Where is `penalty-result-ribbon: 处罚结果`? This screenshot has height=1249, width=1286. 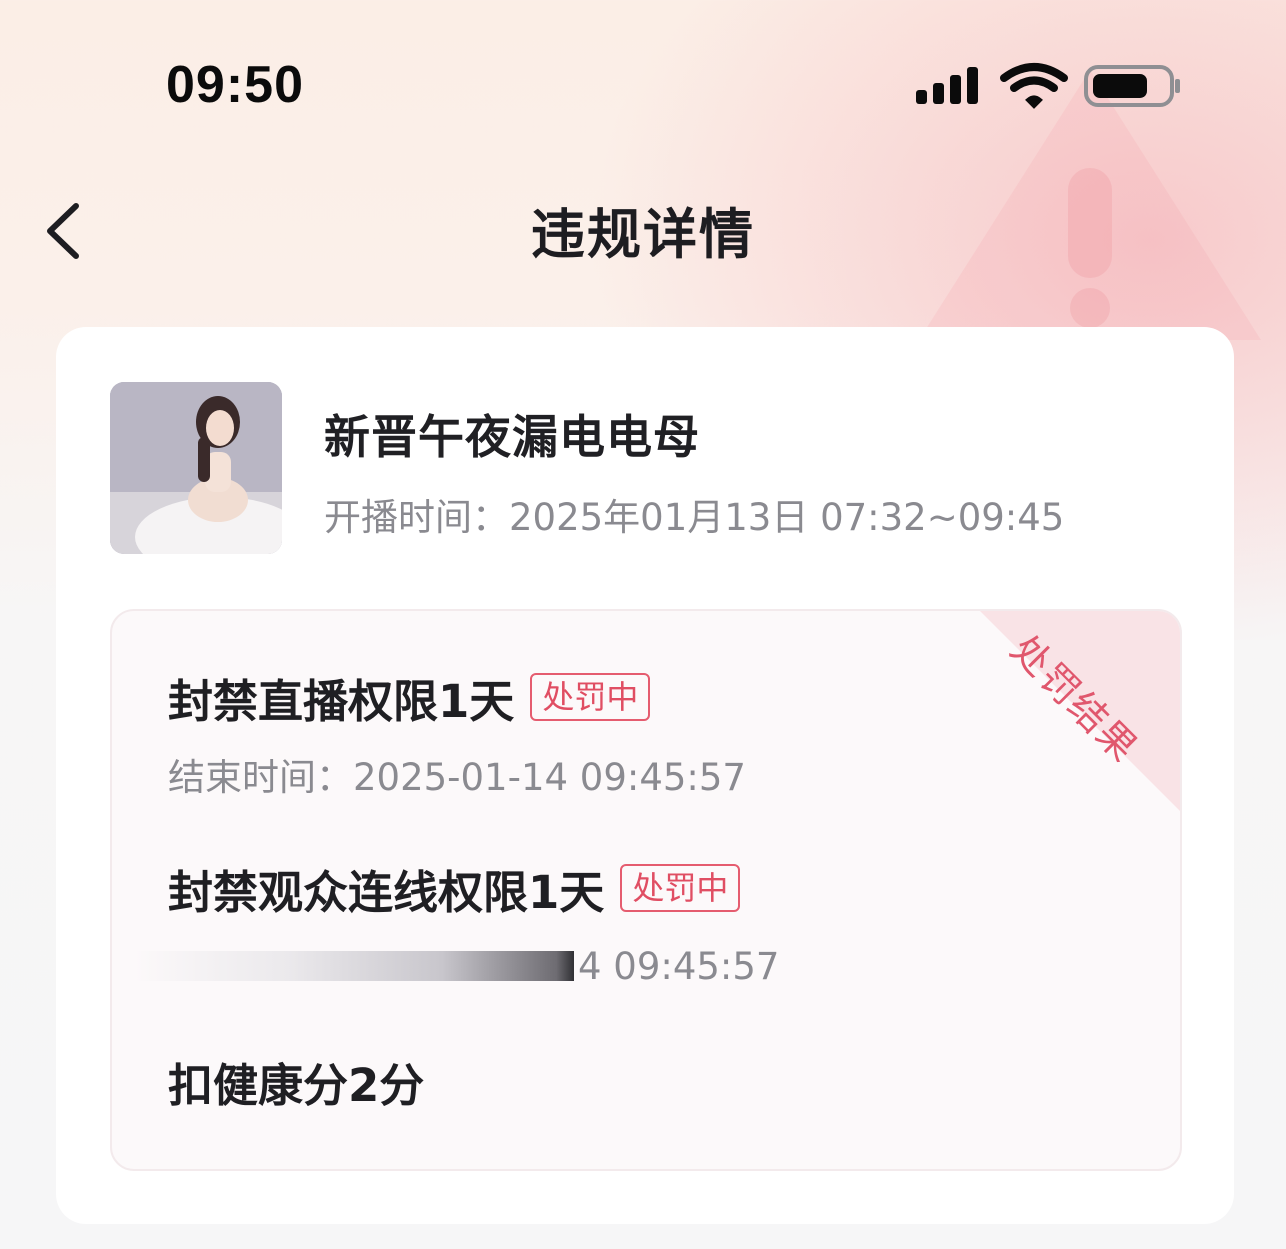
penalty-result-ribbon: 处罚结果 is located at coordinates (1080, 711).